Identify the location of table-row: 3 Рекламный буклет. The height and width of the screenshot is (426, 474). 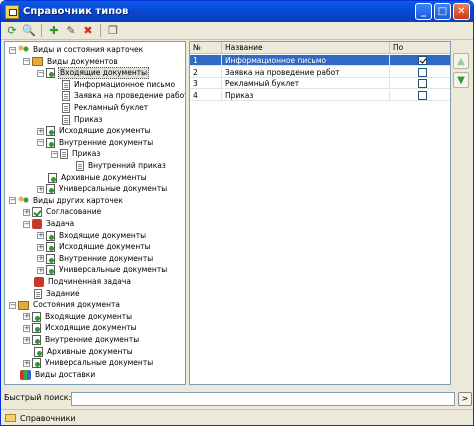
(320, 83).